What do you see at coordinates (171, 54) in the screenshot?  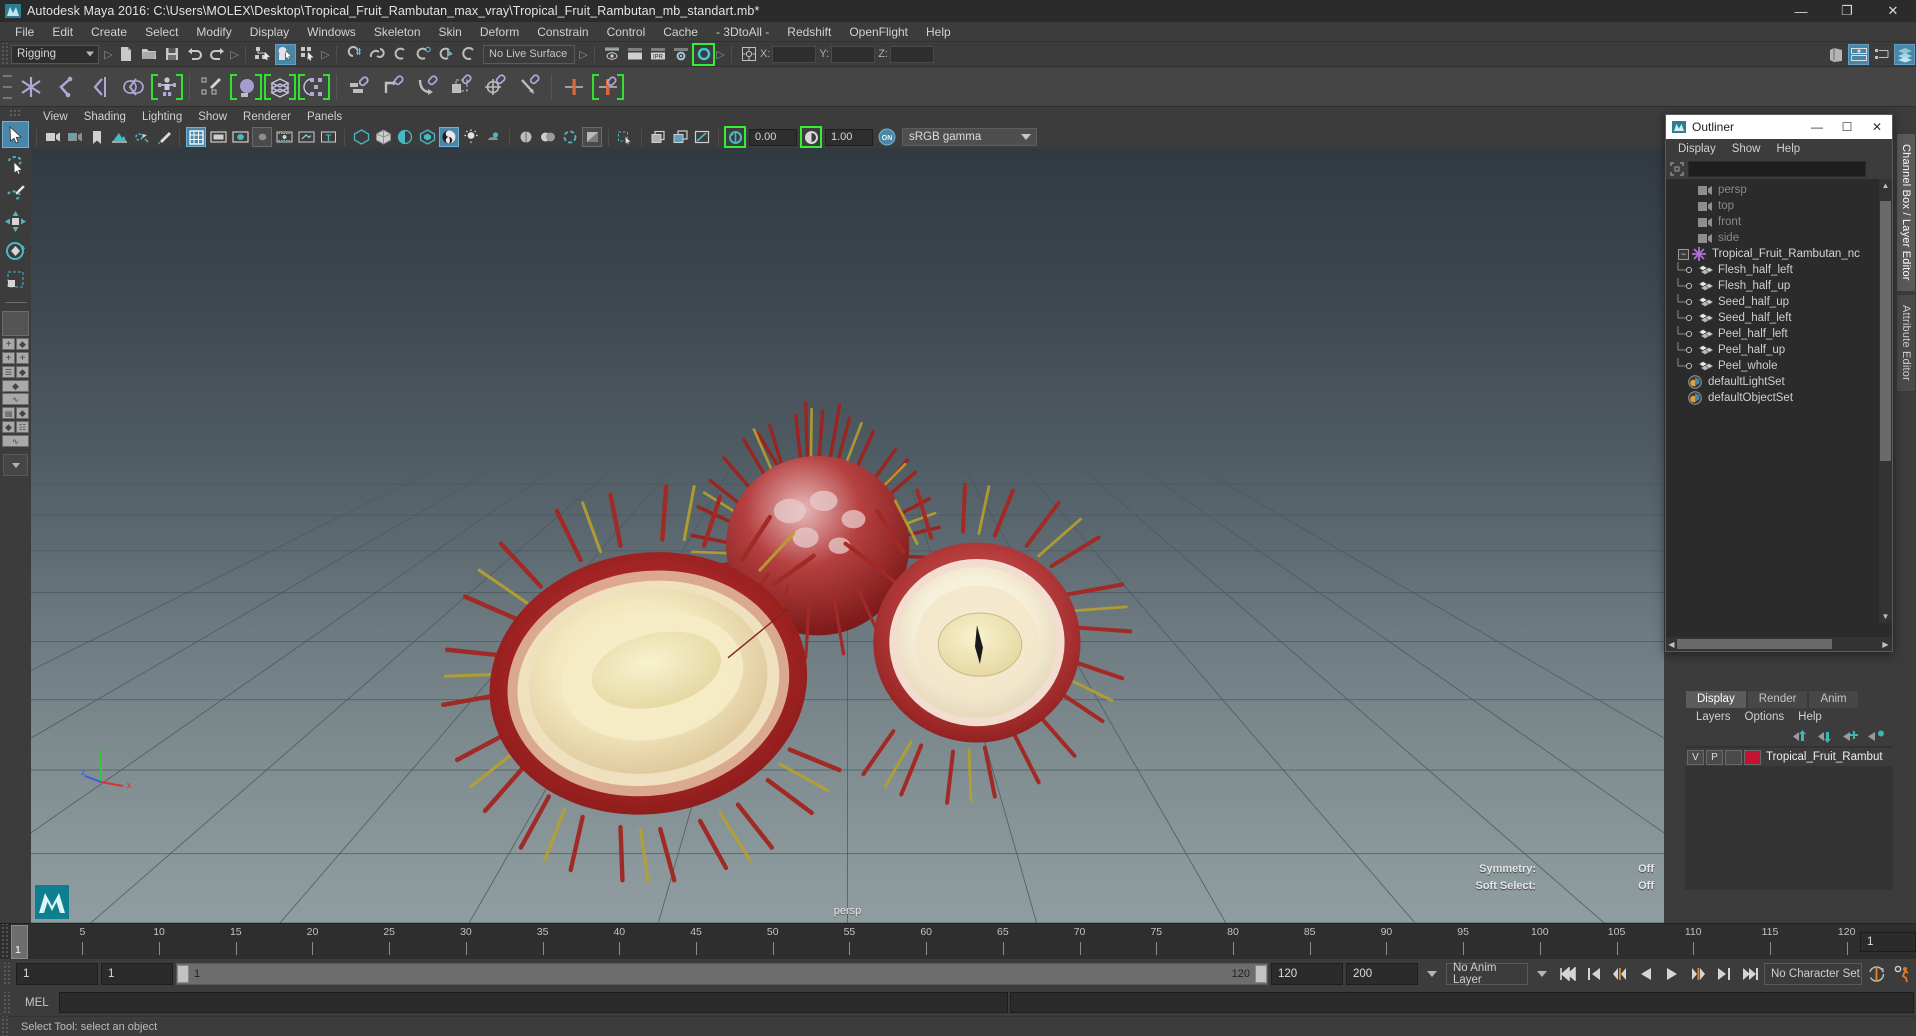 I see `save-scene-icon` at bounding box center [171, 54].